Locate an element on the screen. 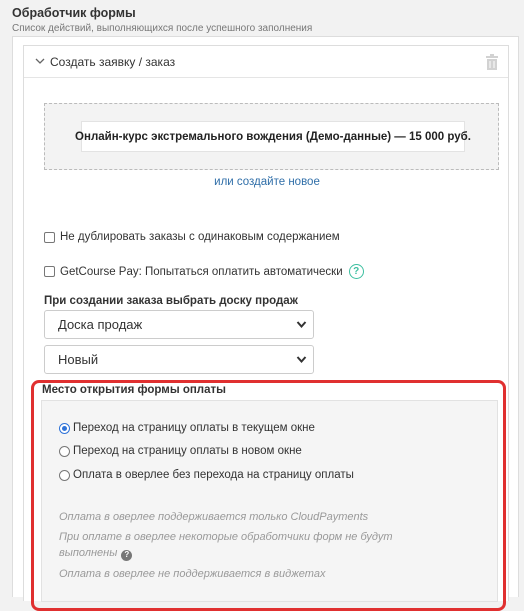  board-select: Доска продаж is located at coordinates (179, 324).